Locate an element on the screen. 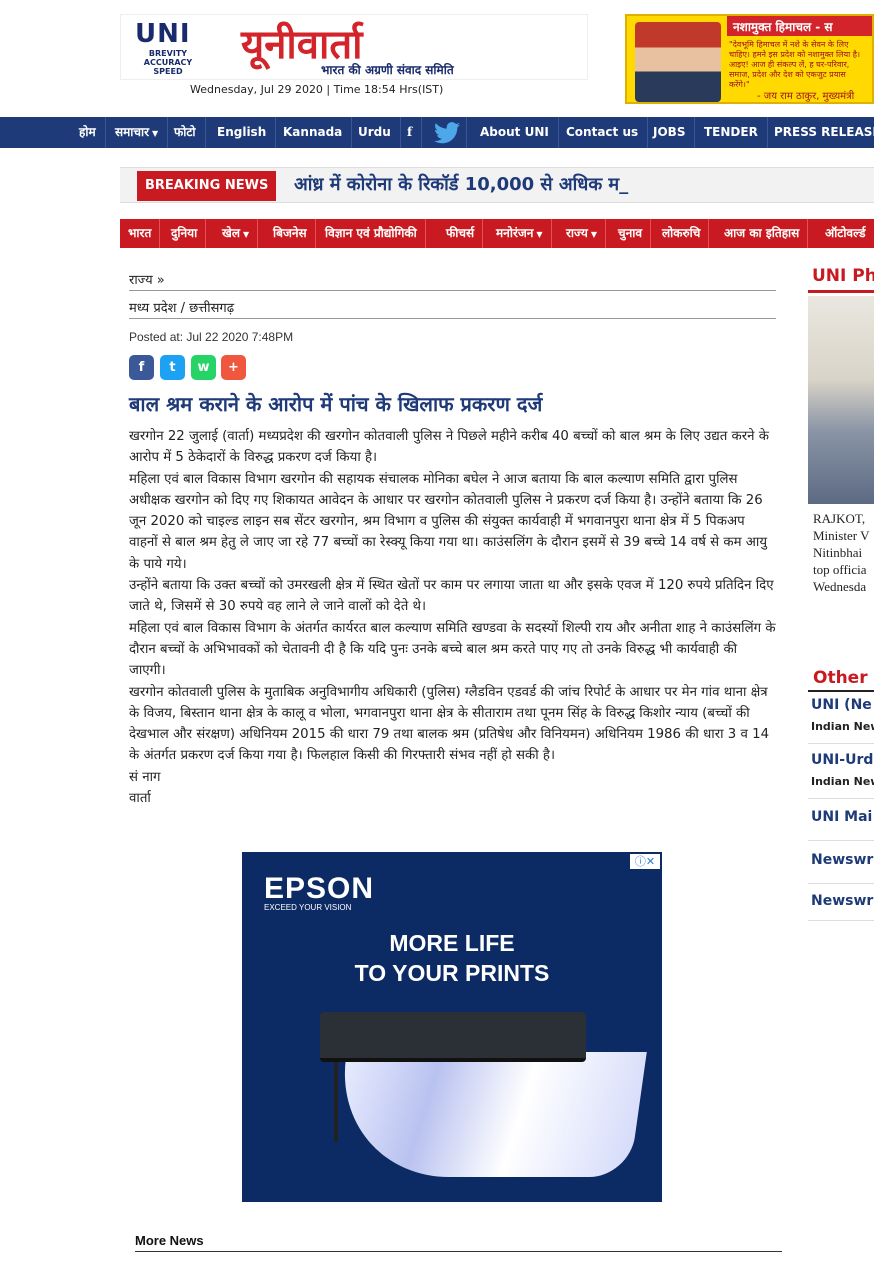  logo-subtitle: भारत की अग्रणी संवाद समिति is located at coordinates (387, 70).